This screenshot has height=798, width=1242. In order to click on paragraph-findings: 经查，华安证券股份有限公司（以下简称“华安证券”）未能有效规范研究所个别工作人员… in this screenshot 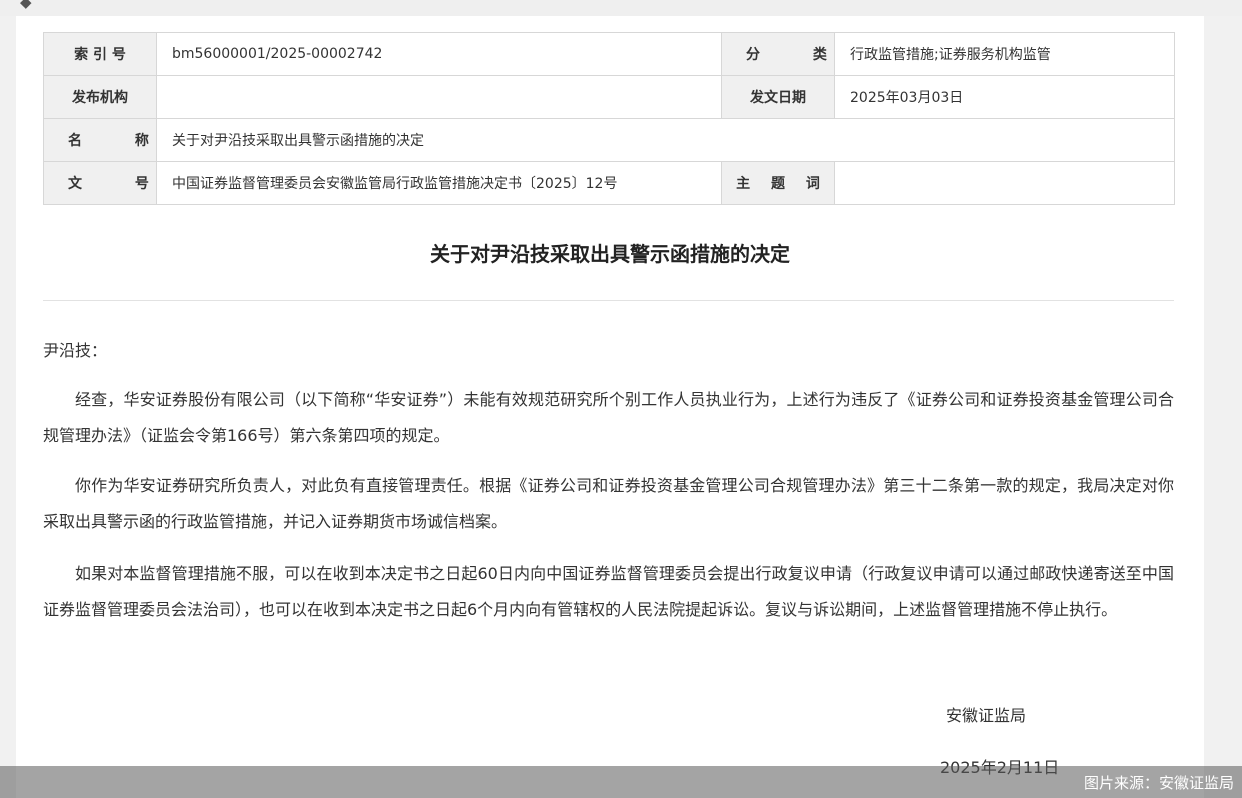, I will do `click(608, 417)`.